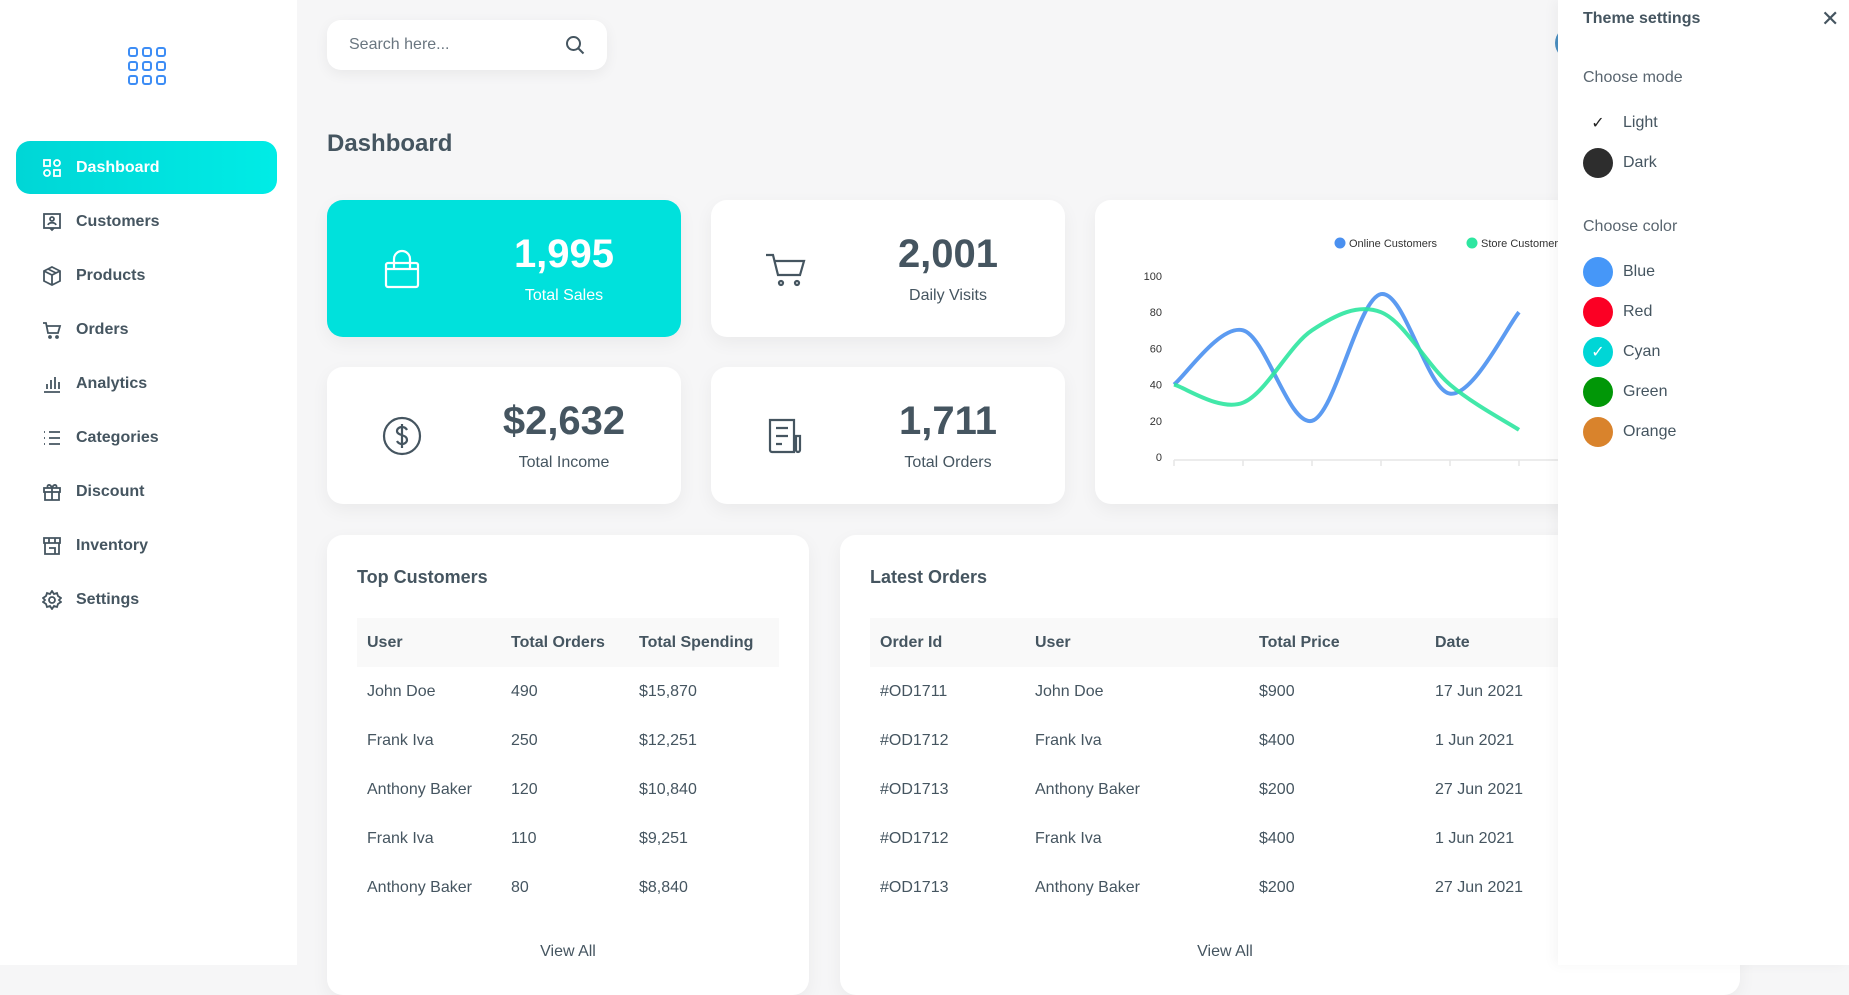 The width and height of the screenshot is (1849, 995). I want to click on legend-label: Online Customers, so click(1393, 244).